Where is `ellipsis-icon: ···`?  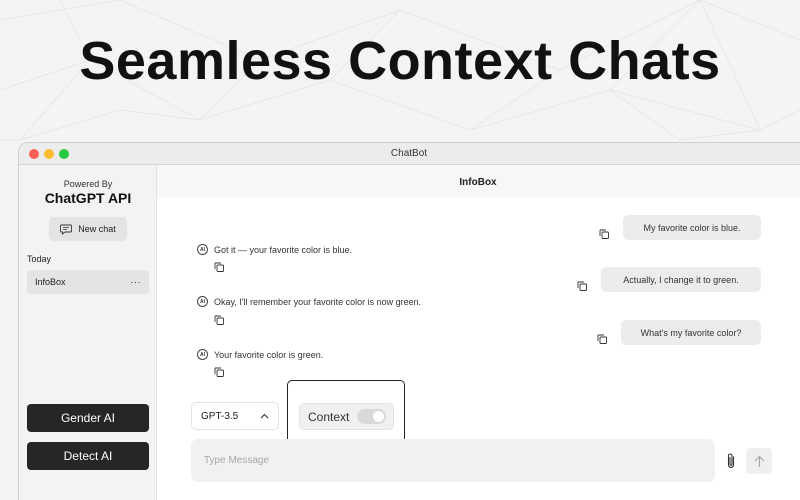
ellipsis-icon: ··· is located at coordinates (136, 282).